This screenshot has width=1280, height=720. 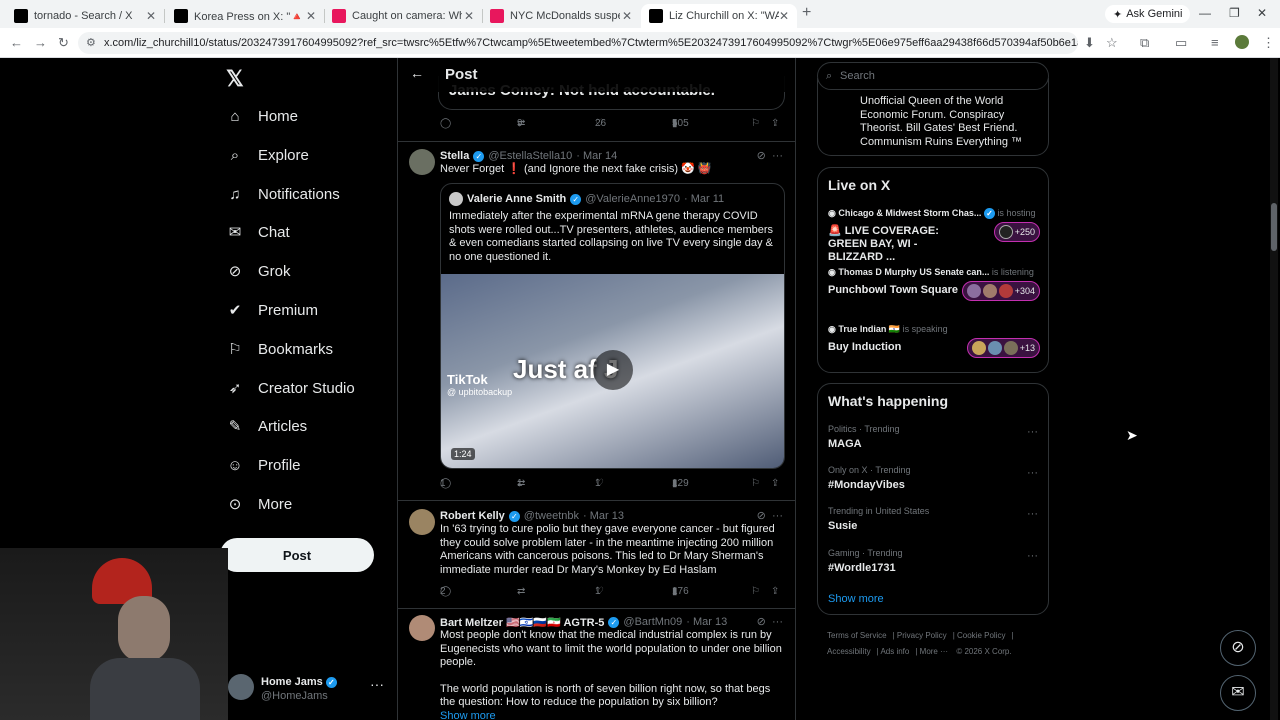 I want to click on video-player: Just af J TikTok @ upbitobackup ▶ 1:24, so click(x=612, y=371).